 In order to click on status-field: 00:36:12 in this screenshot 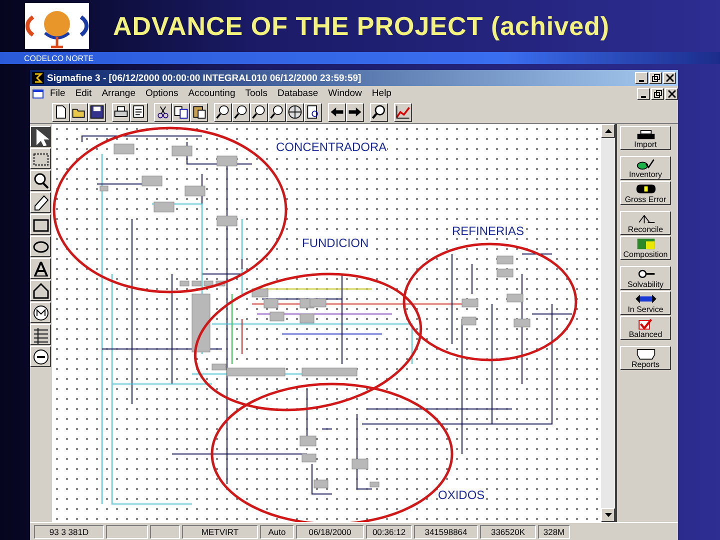, I will do `click(389, 531)`.